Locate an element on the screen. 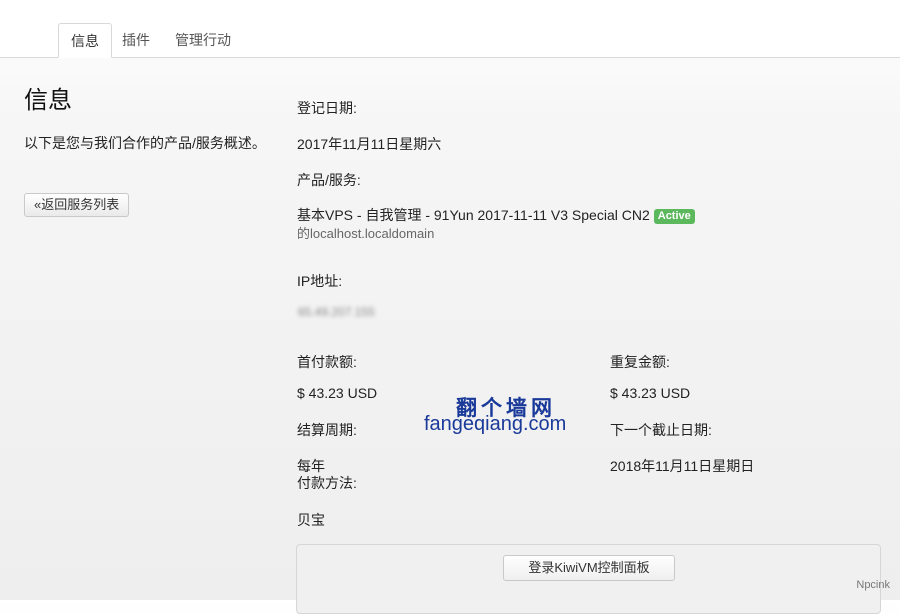 This screenshot has height=614, width=900. payment-method-value: 贝宝 is located at coordinates (311, 520).